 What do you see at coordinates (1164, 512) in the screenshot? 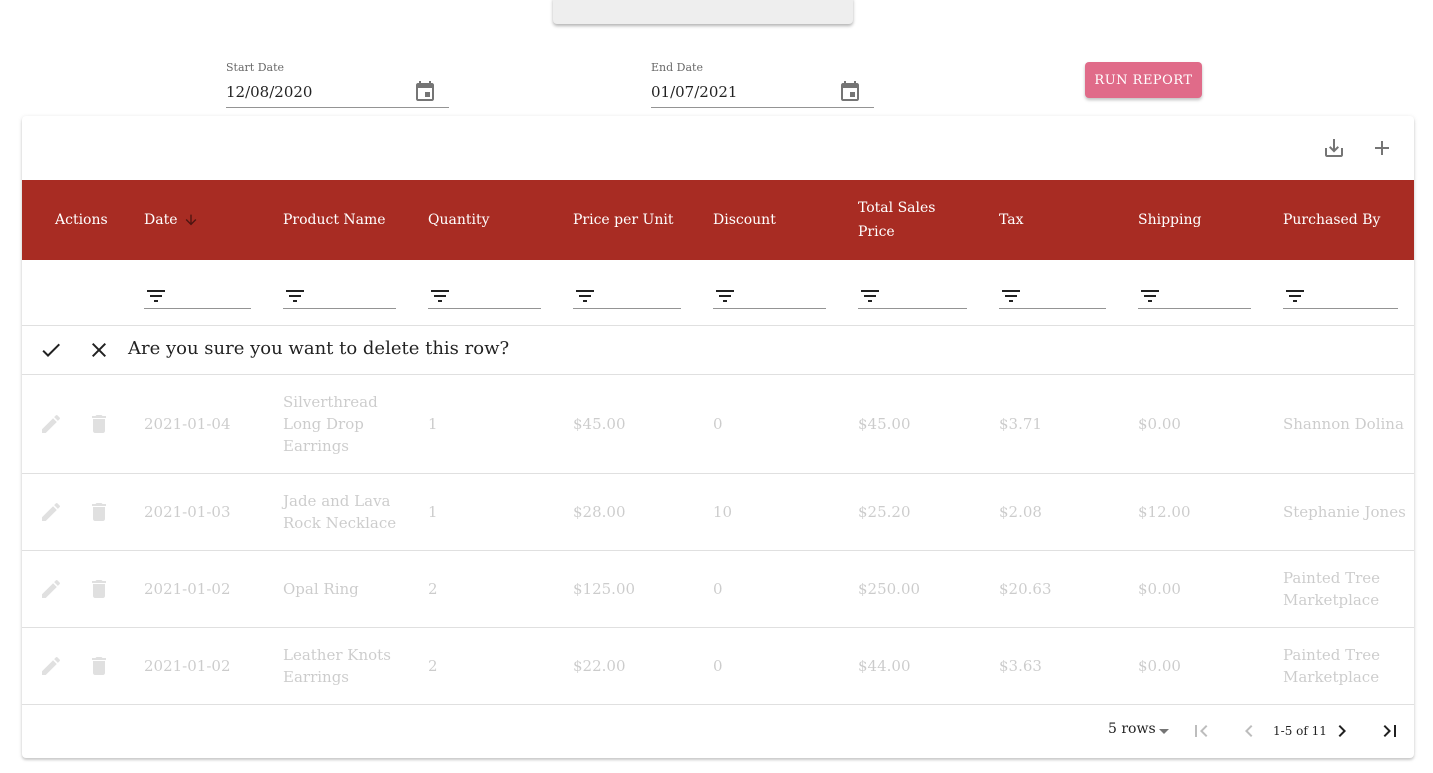
I see `cell-shipping: $12.00` at bounding box center [1164, 512].